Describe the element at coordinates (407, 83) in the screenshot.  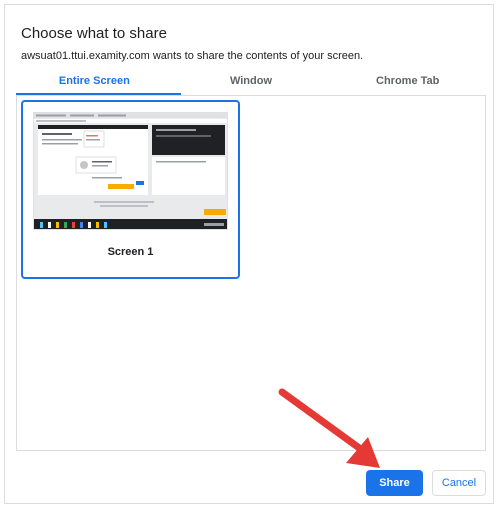
I see `tab-chrome-tab: Chrome Tab` at that location.